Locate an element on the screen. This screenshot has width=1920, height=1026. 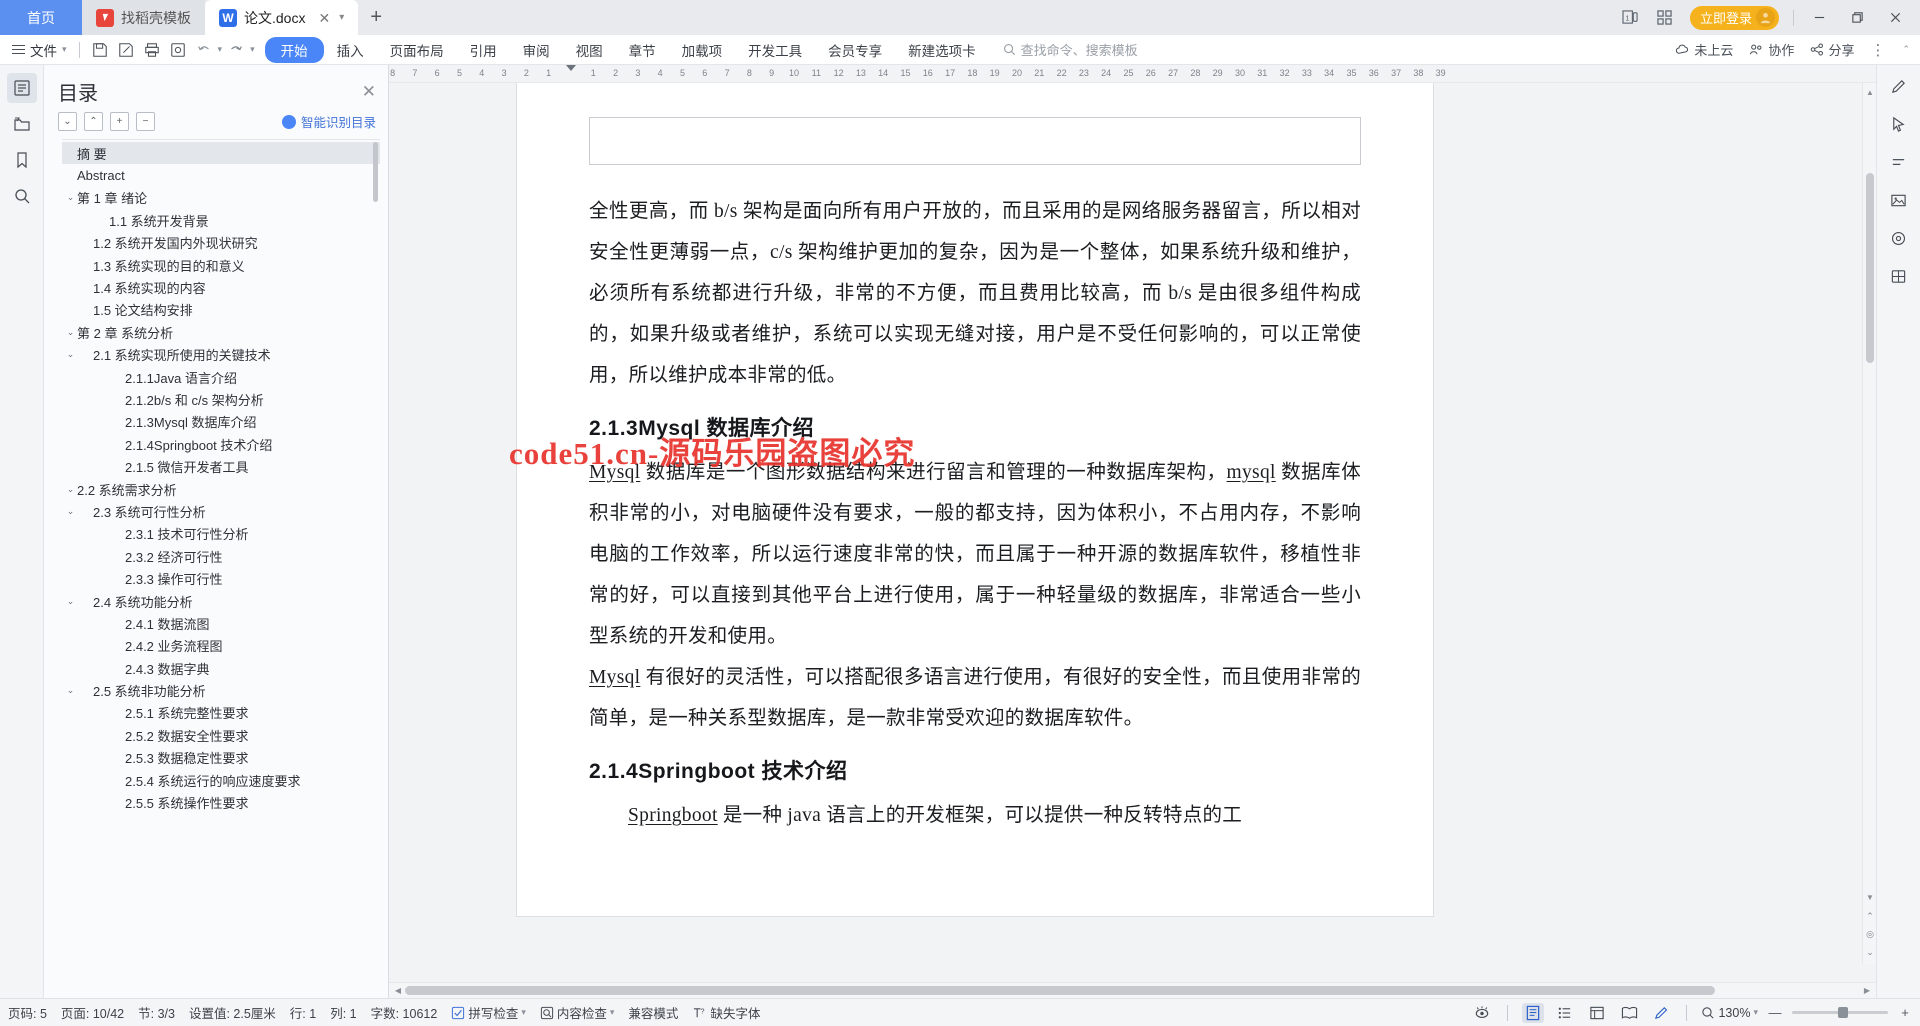
toc-item: ⌄ 2.2 系统需求分析 is located at coordinates (221, 489).